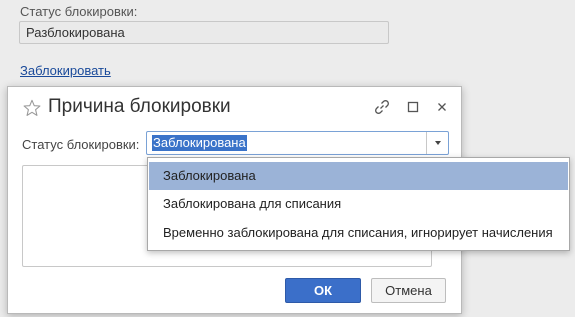 Image resolution: width=575 pixels, height=317 pixels. What do you see at coordinates (65, 70) in the screenshot?
I see `block-link: Заблокировать` at bounding box center [65, 70].